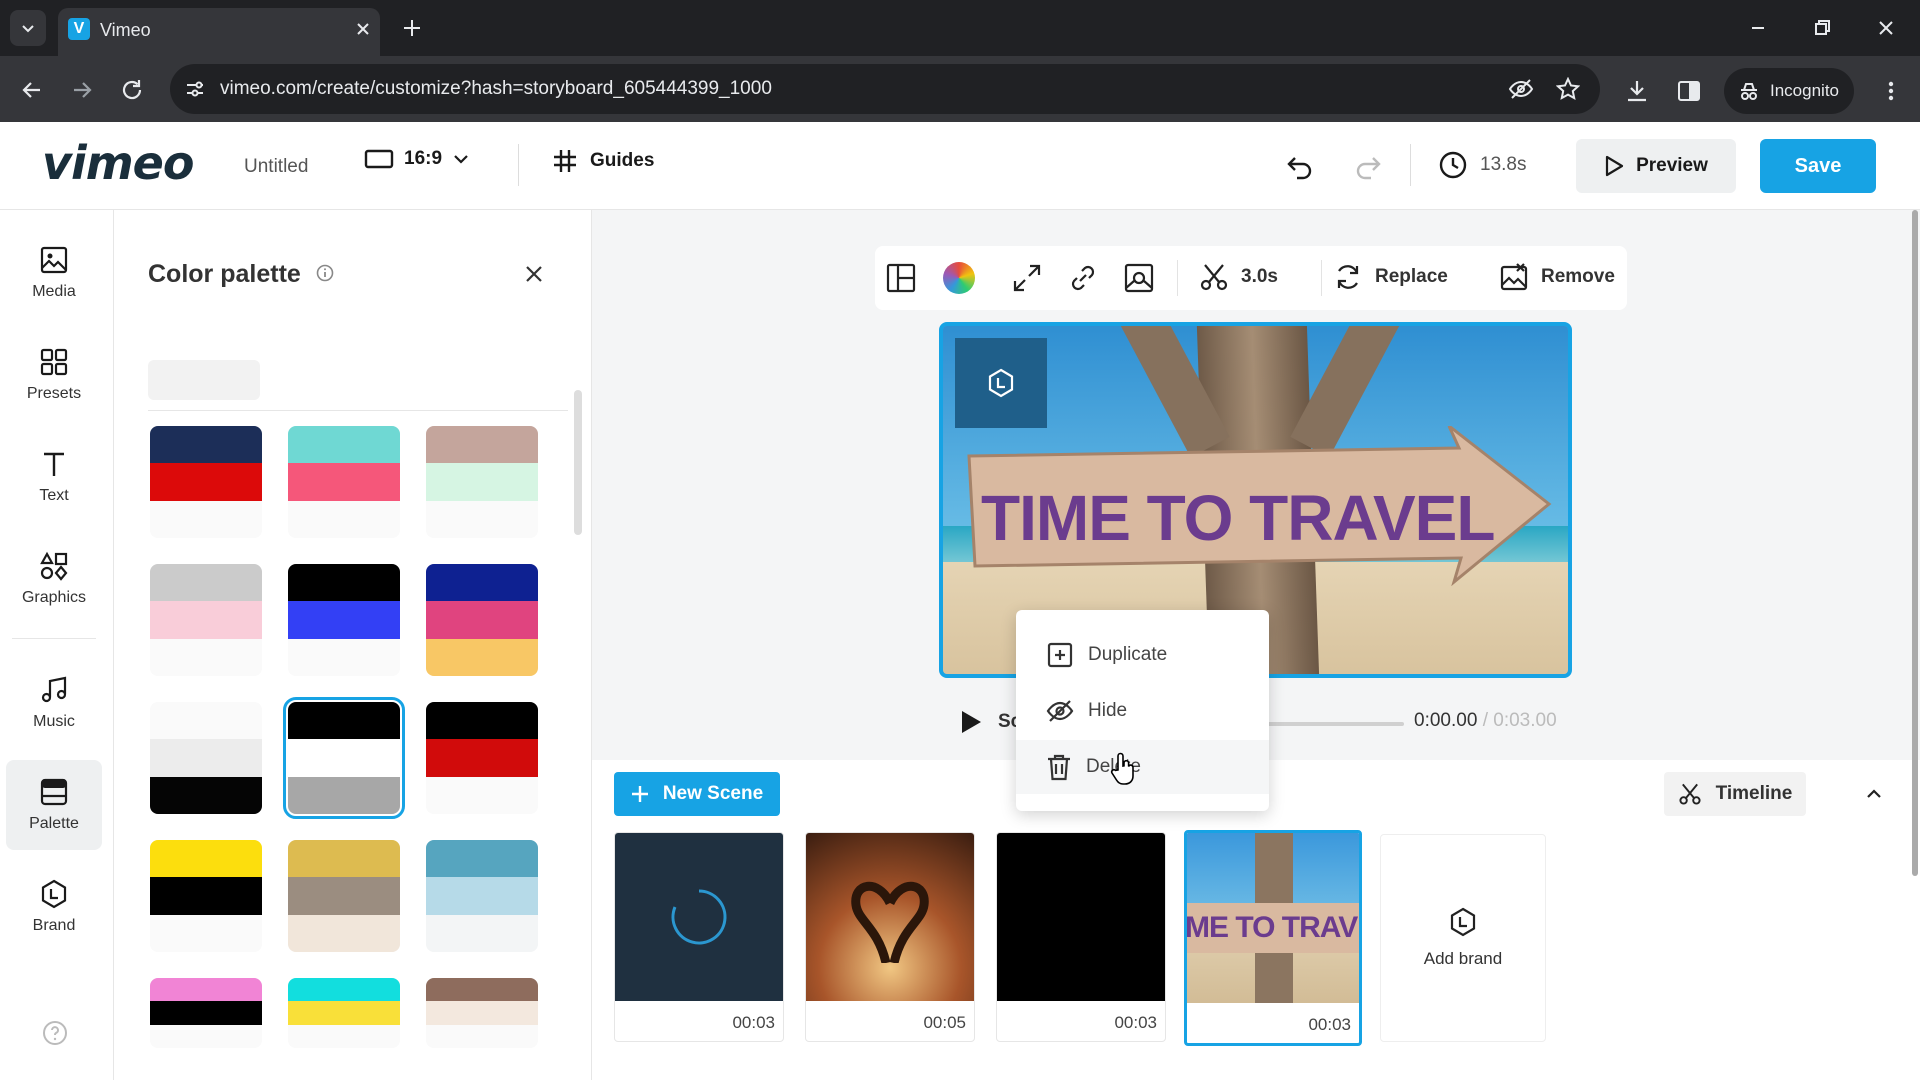  What do you see at coordinates (1139, 278) in the screenshot?
I see `focus-button` at bounding box center [1139, 278].